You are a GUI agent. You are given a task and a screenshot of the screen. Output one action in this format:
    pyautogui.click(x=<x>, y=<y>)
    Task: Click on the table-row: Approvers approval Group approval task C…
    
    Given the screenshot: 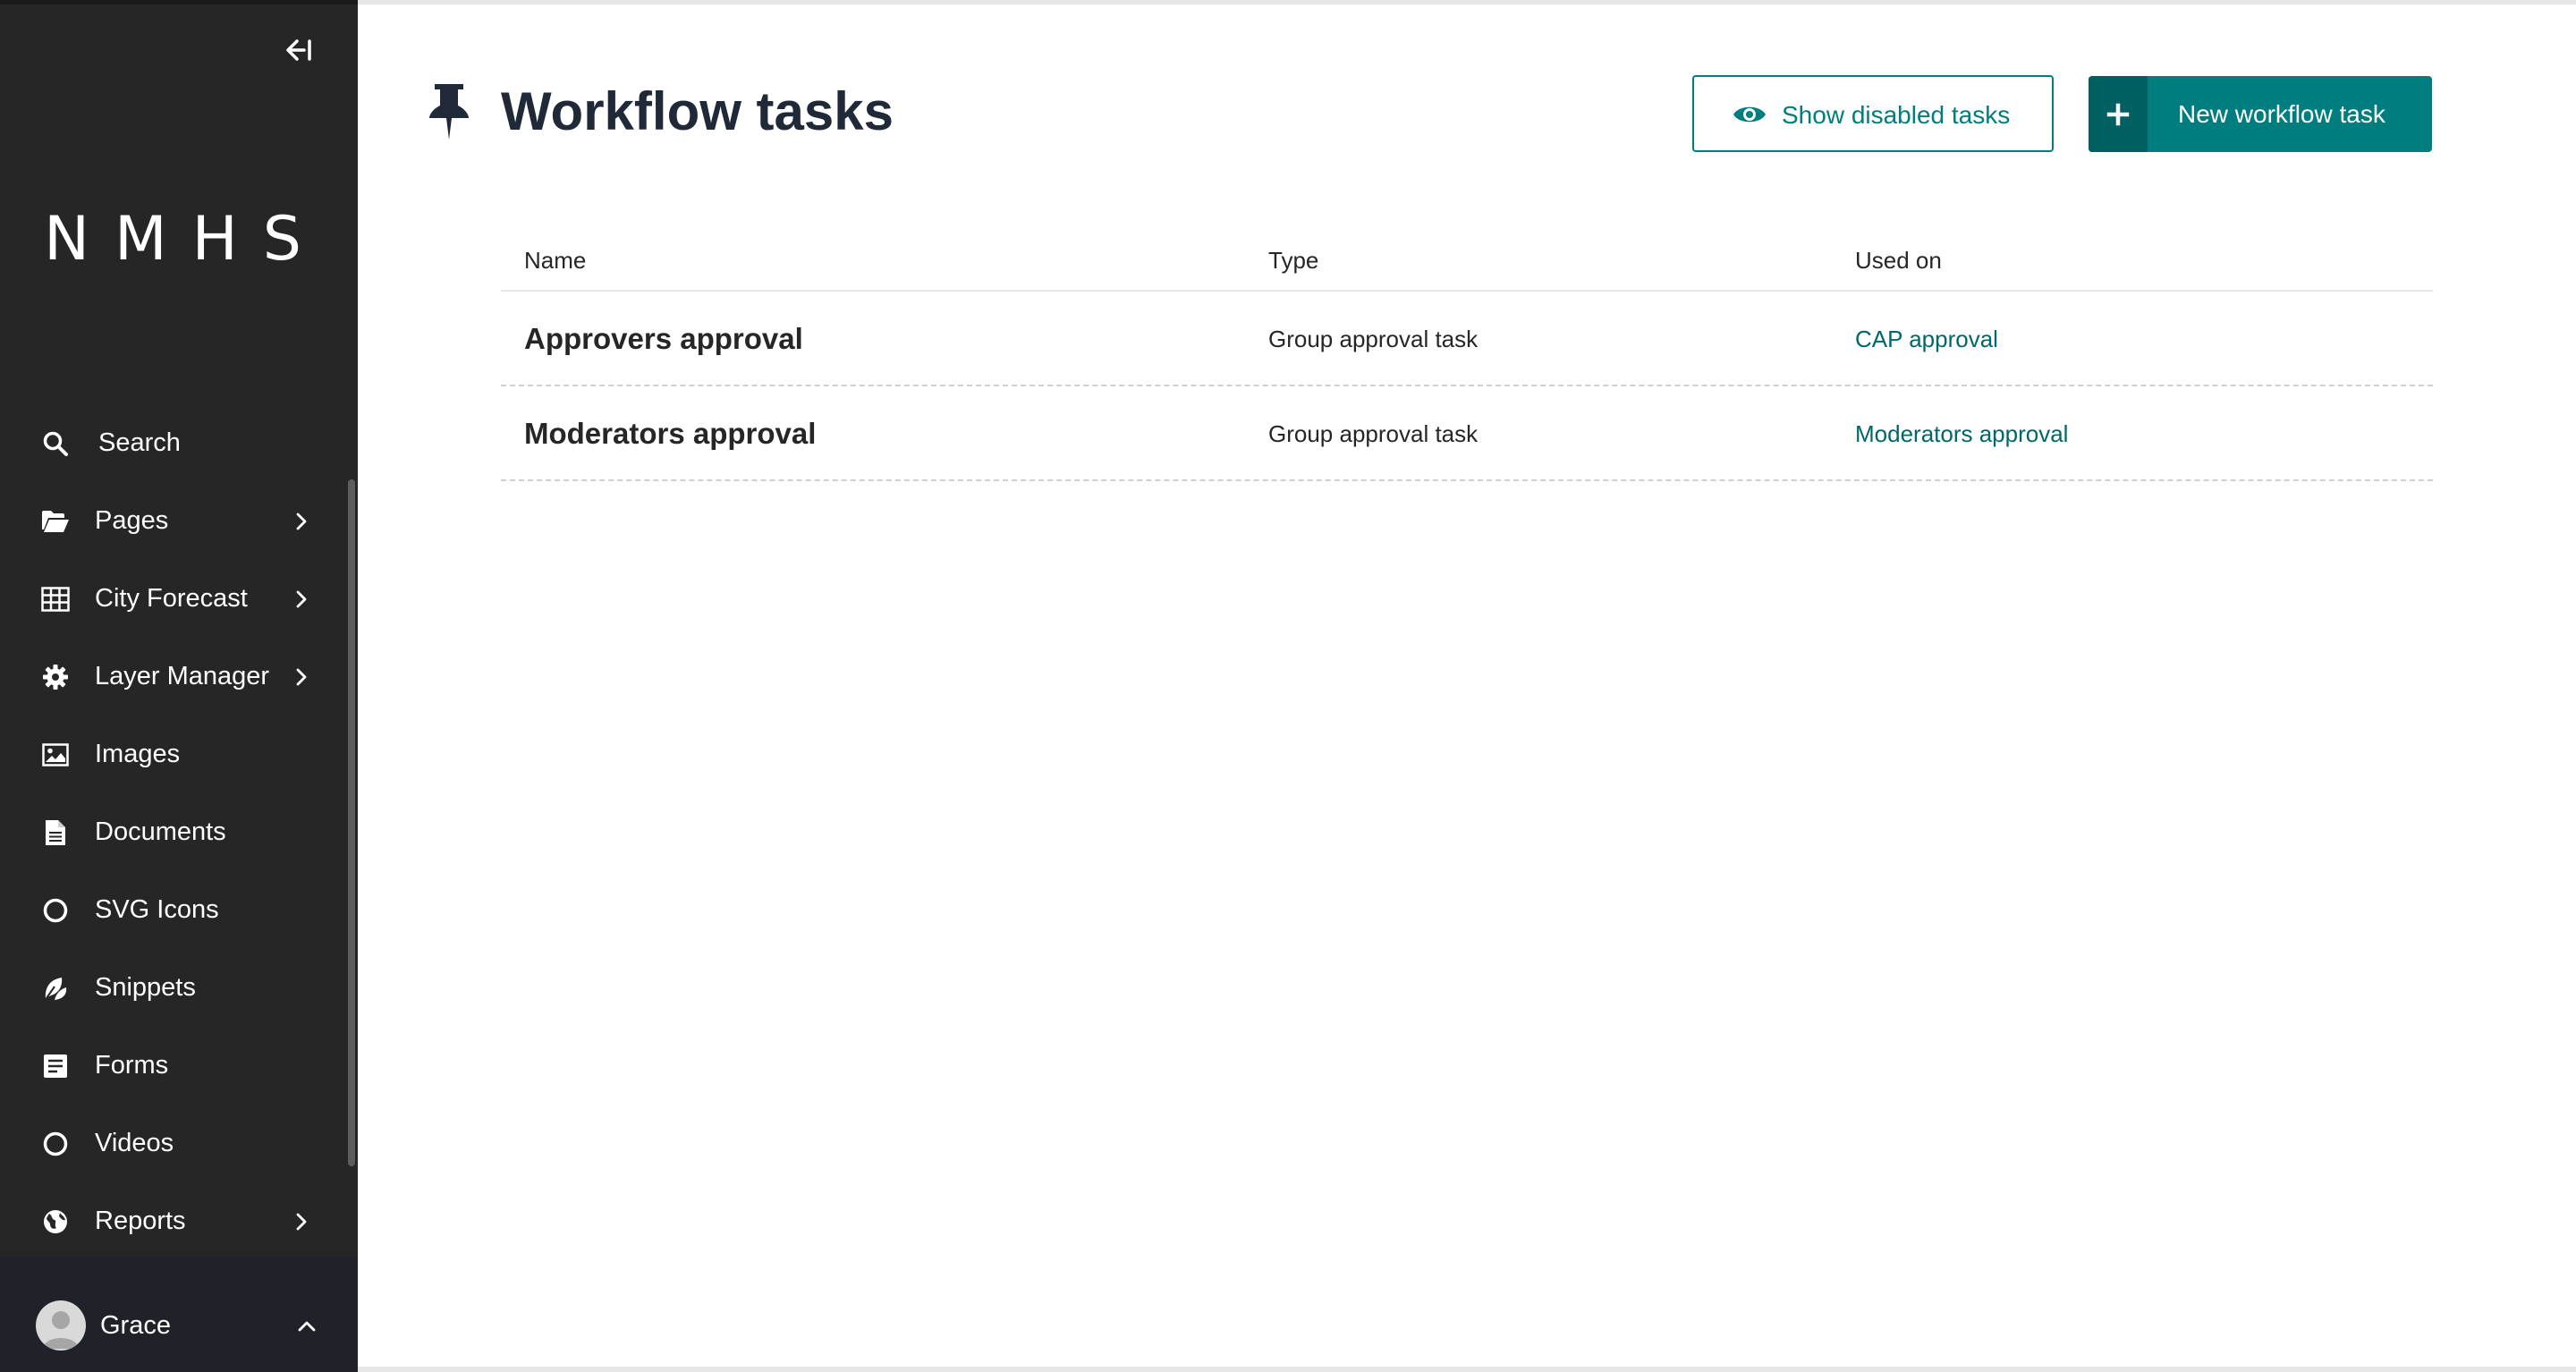 What is the action you would take?
    pyautogui.click(x=1467, y=339)
    